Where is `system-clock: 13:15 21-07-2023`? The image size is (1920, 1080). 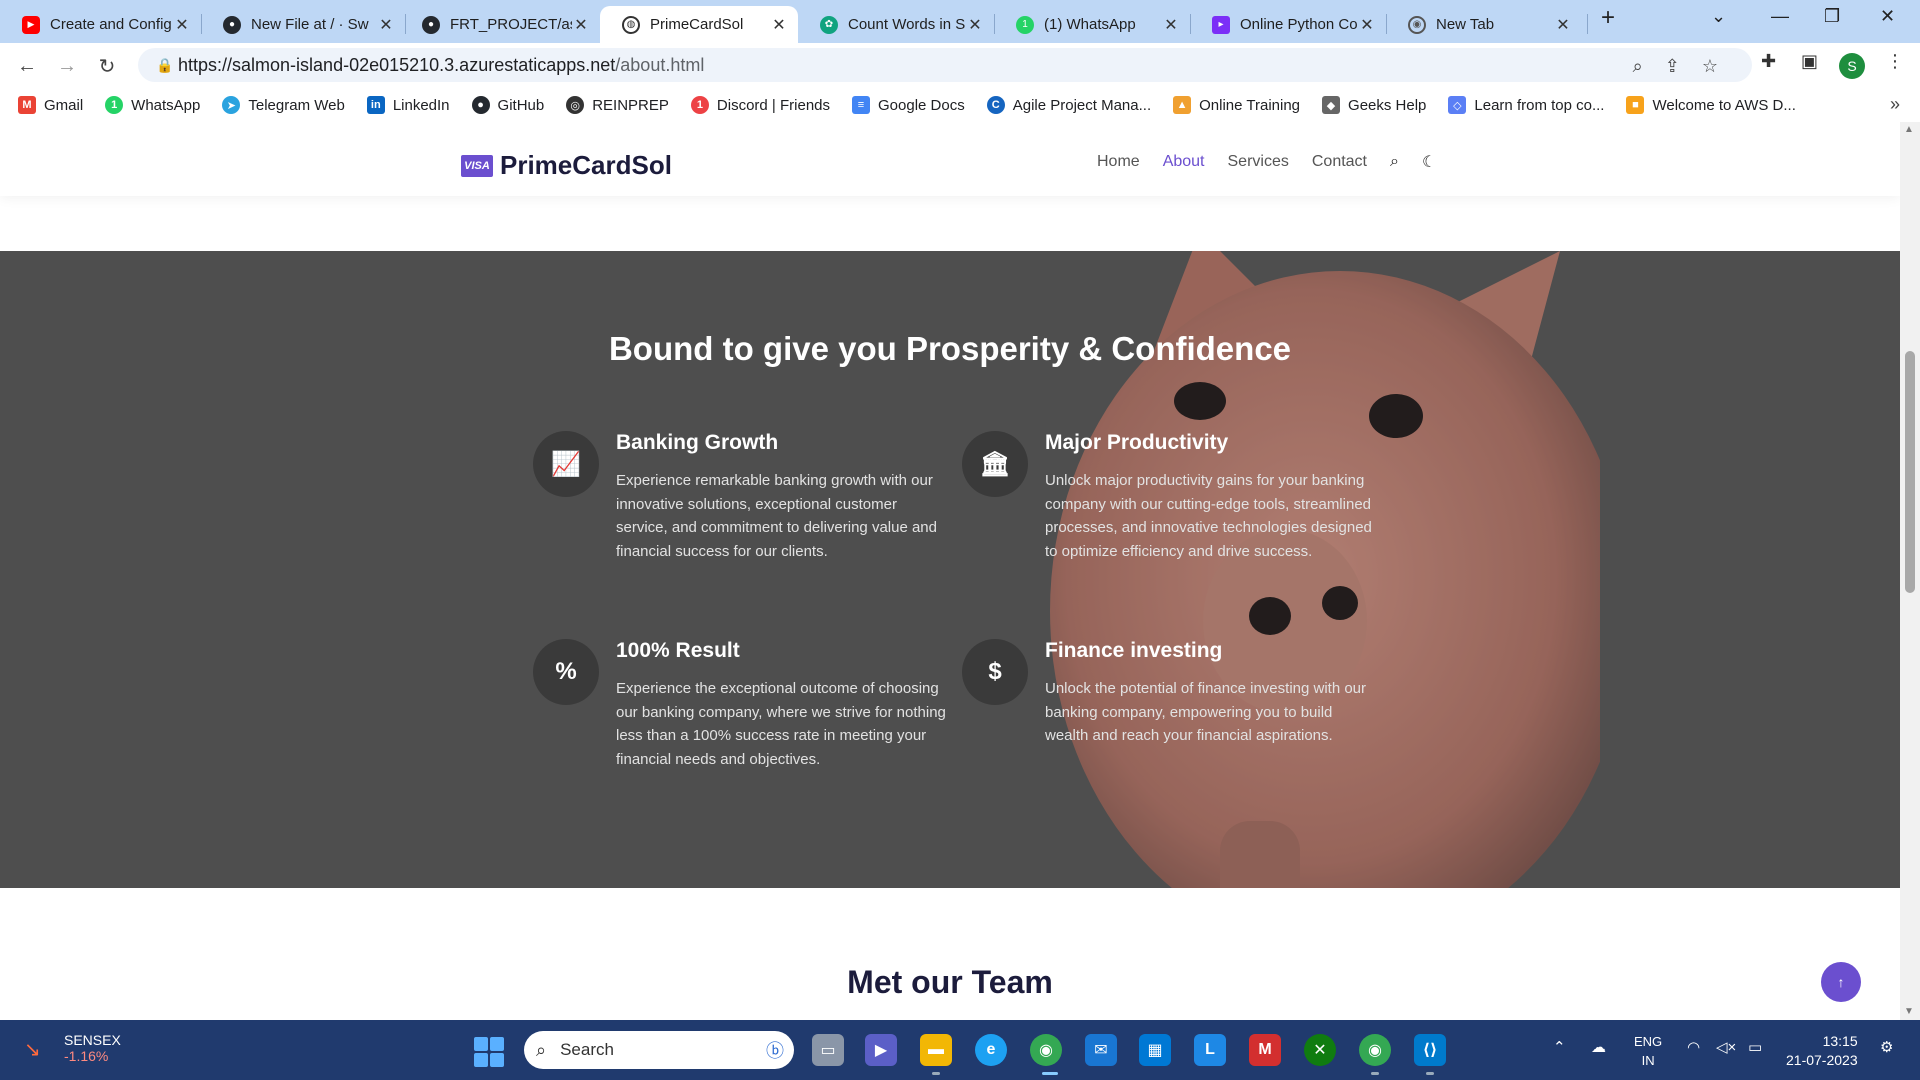 system-clock: 13:15 21-07-2023 is located at coordinates (1822, 1051).